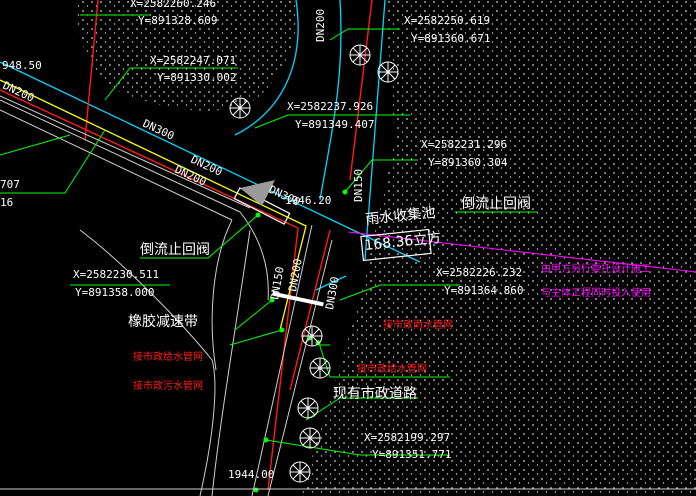 Image resolution: width=696 pixels, height=496 pixels. What do you see at coordinates (193, 60) in the screenshot?
I see `coord-3-x: X=2582247.071` at bounding box center [193, 60].